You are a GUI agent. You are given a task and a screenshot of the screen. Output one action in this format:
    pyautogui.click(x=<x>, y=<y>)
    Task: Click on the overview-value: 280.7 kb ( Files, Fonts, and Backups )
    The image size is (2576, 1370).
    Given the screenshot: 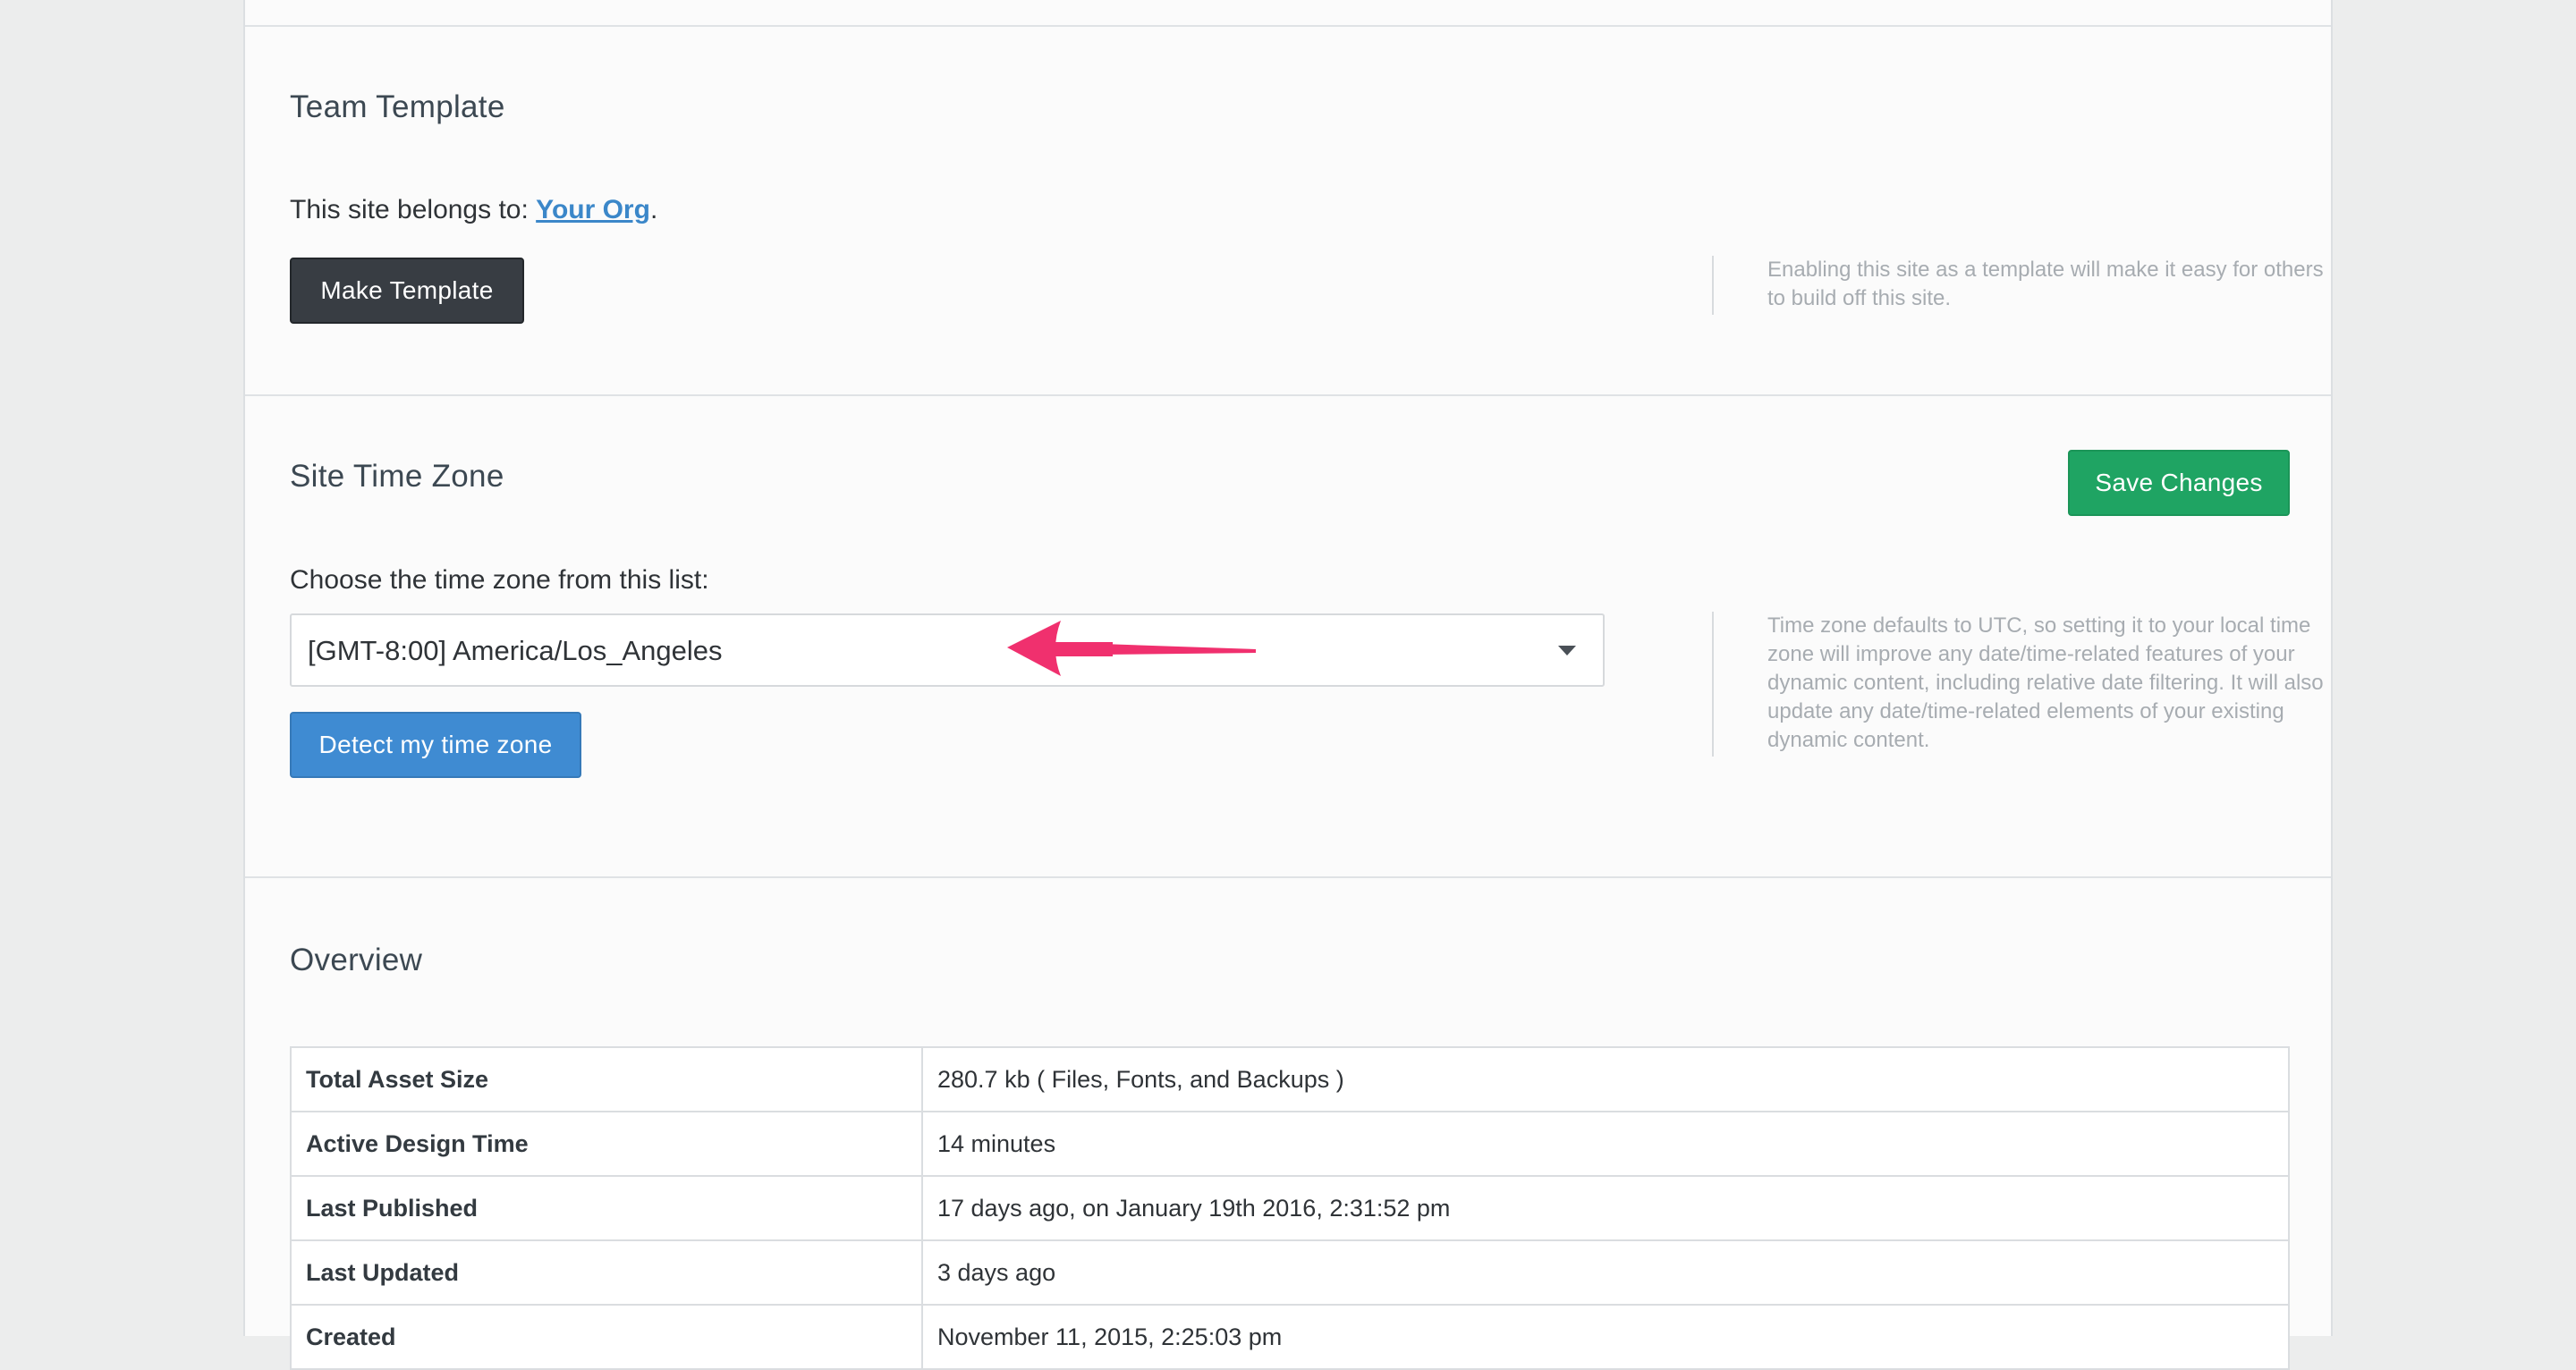 What is the action you would take?
    pyautogui.click(x=1605, y=1079)
    